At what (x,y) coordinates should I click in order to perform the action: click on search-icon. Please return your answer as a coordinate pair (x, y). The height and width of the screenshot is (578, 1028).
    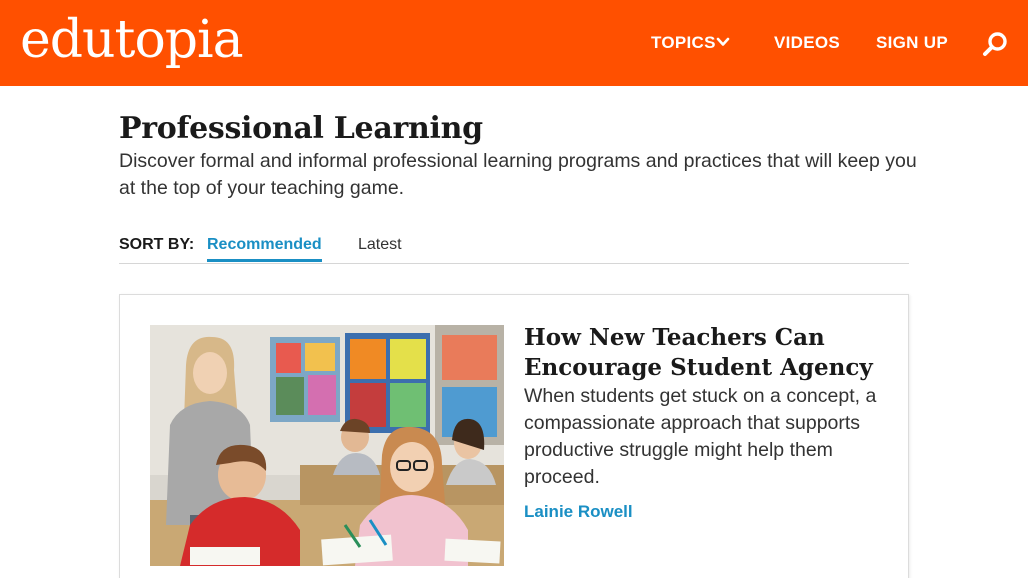
    Looking at the image, I should click on (995, 44).